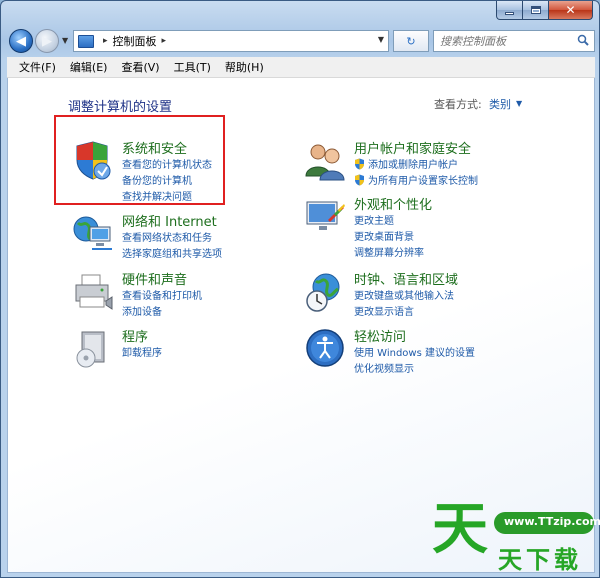 Image resolution: width=600 pixels, height=578 pixels. What do you see at coordinates (93, 234) in the screenshot?
I see `network-icon` at bounding box center [93, 234].